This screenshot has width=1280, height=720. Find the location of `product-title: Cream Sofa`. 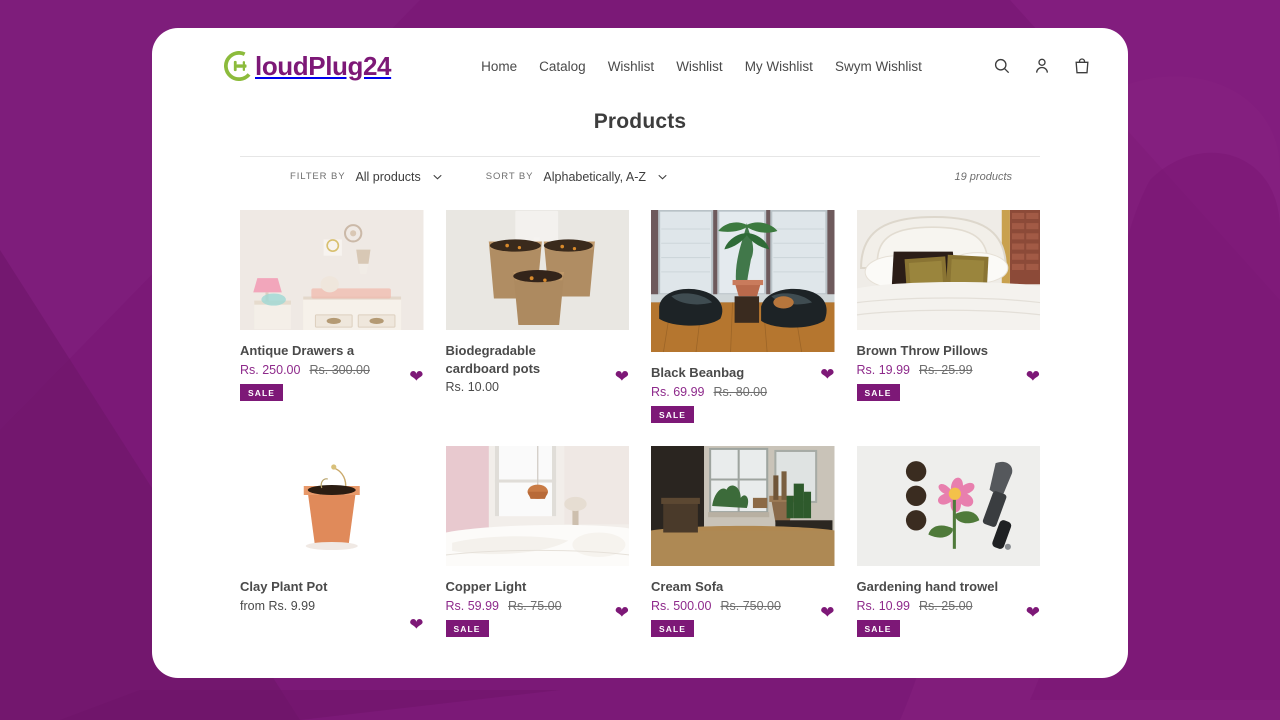

product-title: Cream Sofa is located at coordinates (687, 586).